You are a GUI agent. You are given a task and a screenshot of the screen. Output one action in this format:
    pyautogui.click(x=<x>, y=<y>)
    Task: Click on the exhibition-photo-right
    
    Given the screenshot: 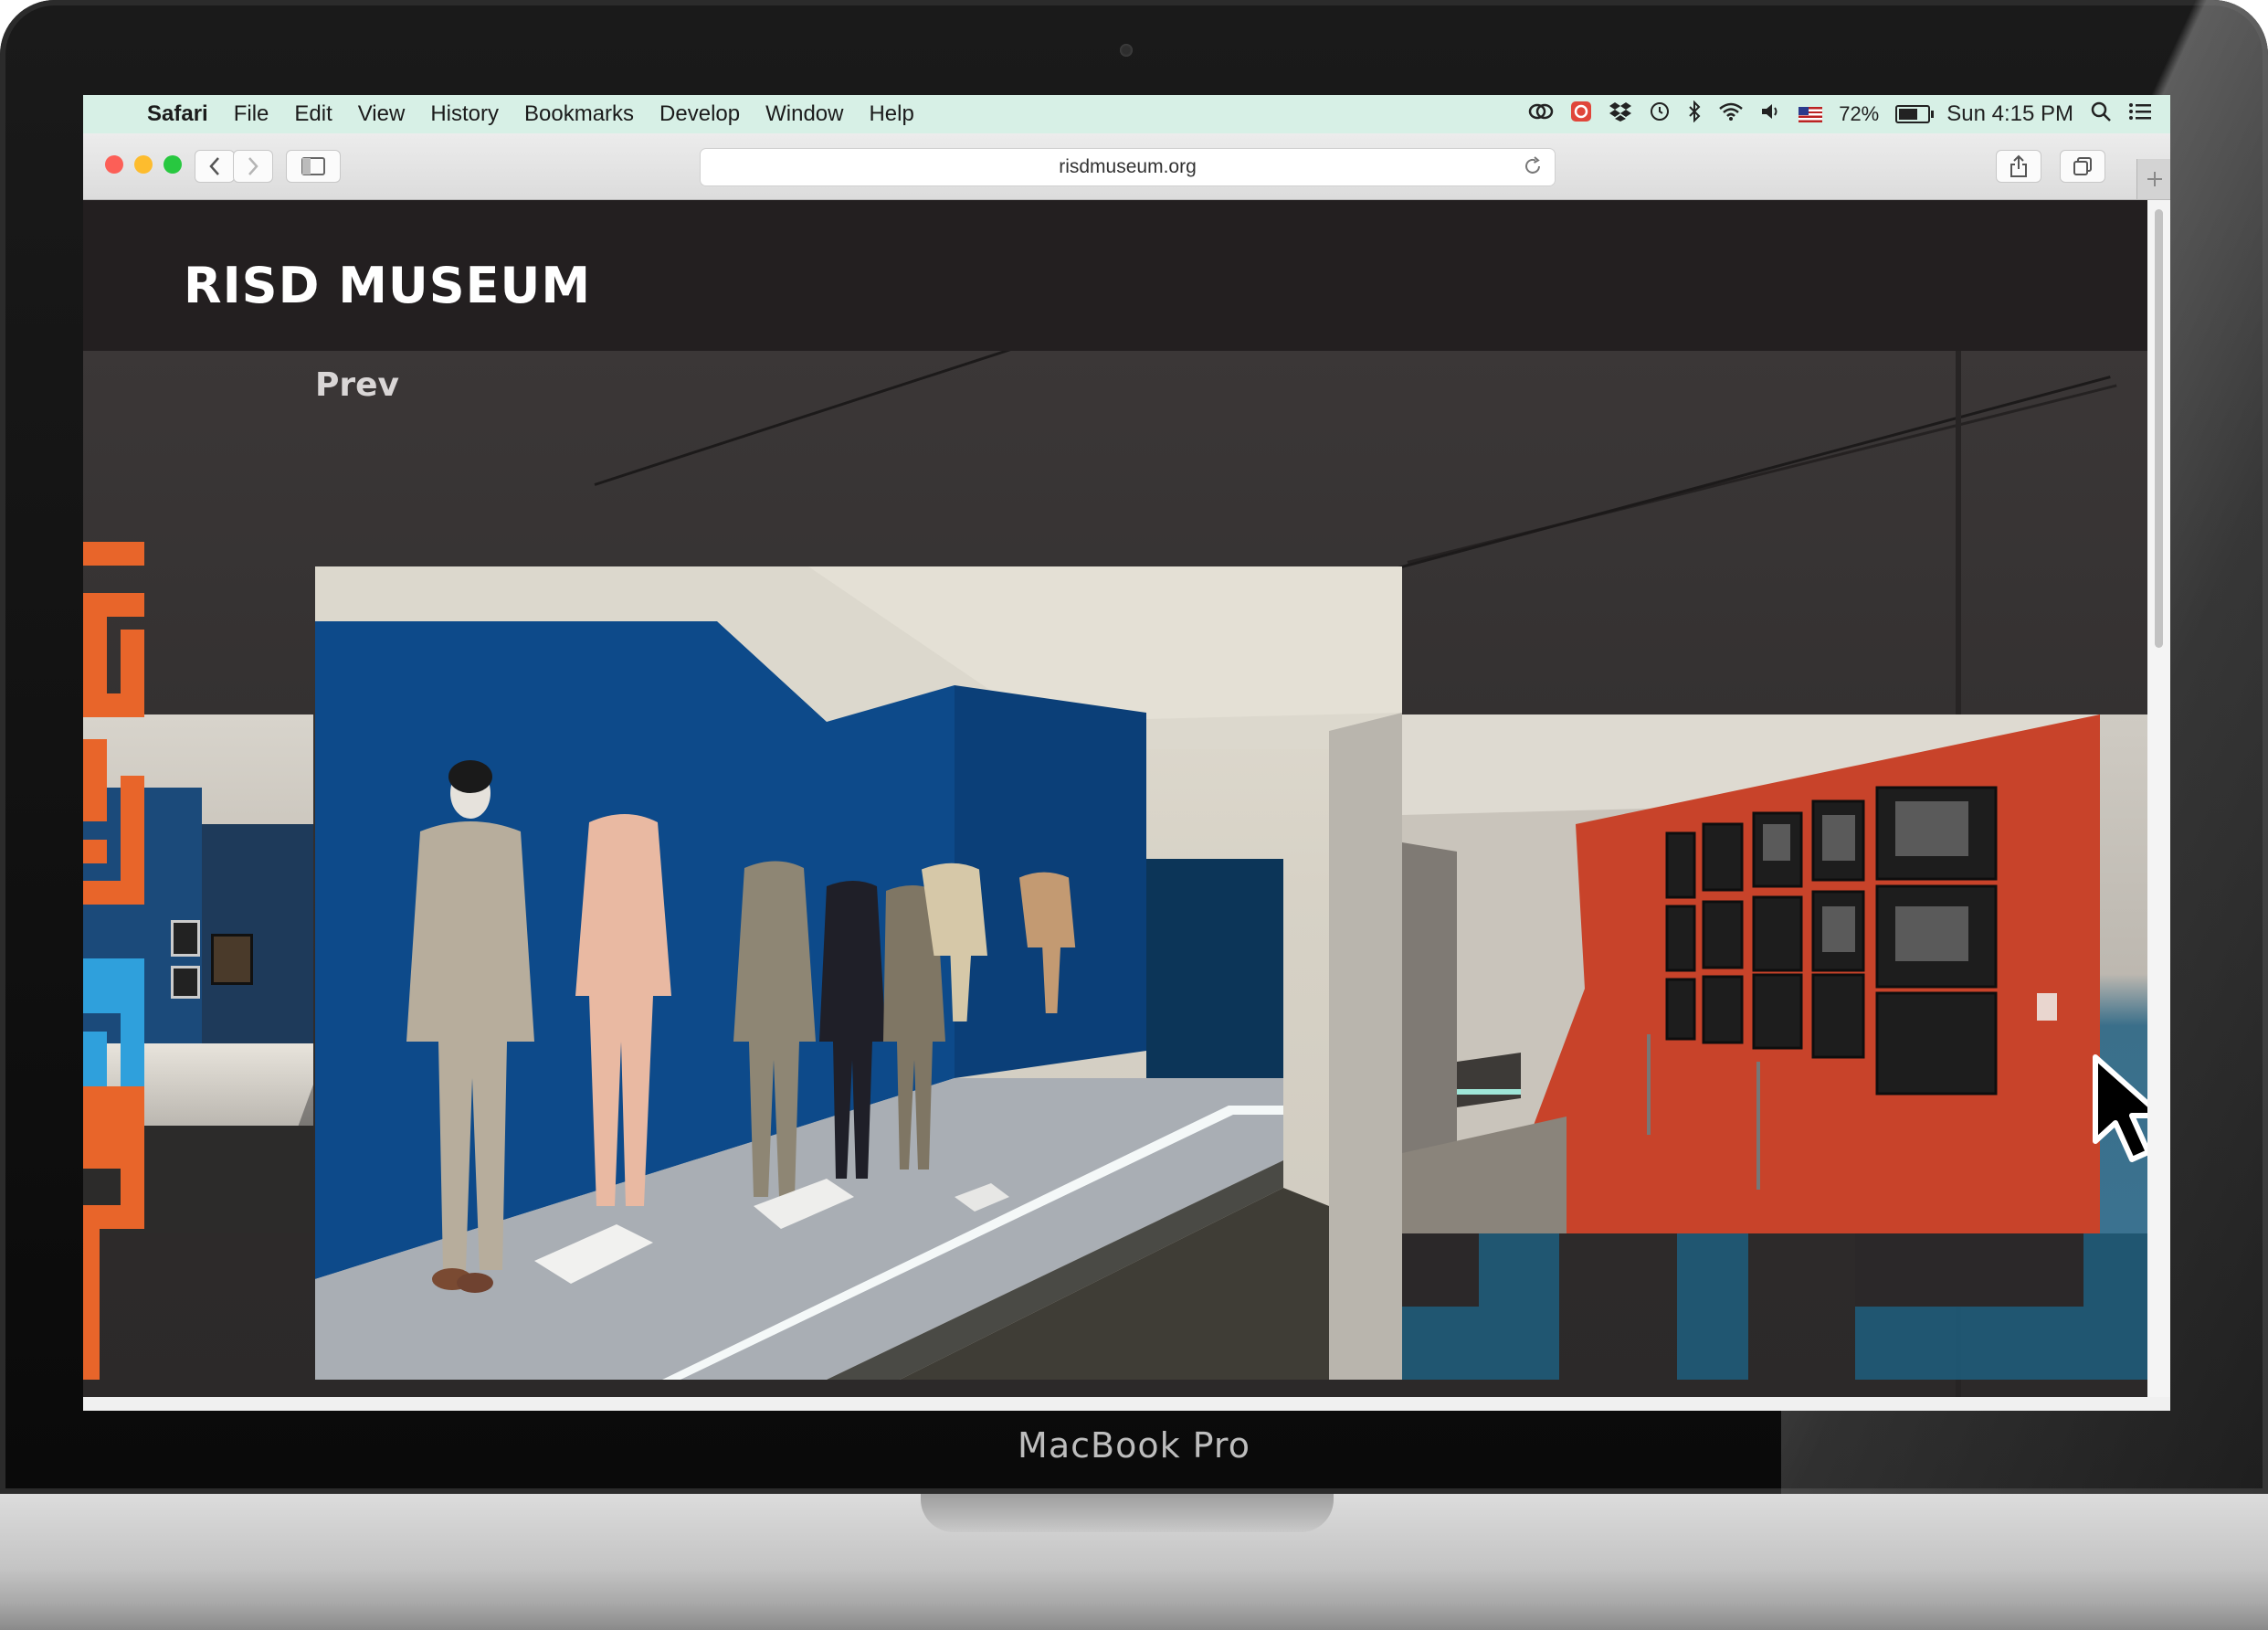 What is the action you would take?
    pyautogui.click(x=1751, y=973)
    